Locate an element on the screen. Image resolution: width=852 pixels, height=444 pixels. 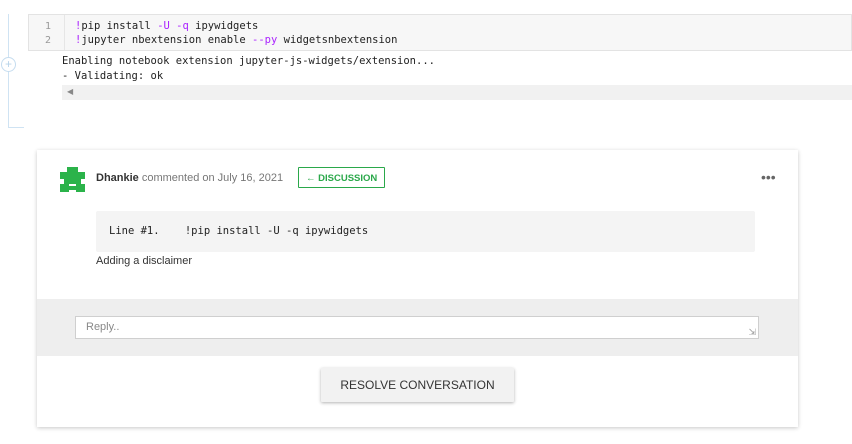
comment-date: commented on July 16, 2021 is located at coordinates (211, 178).